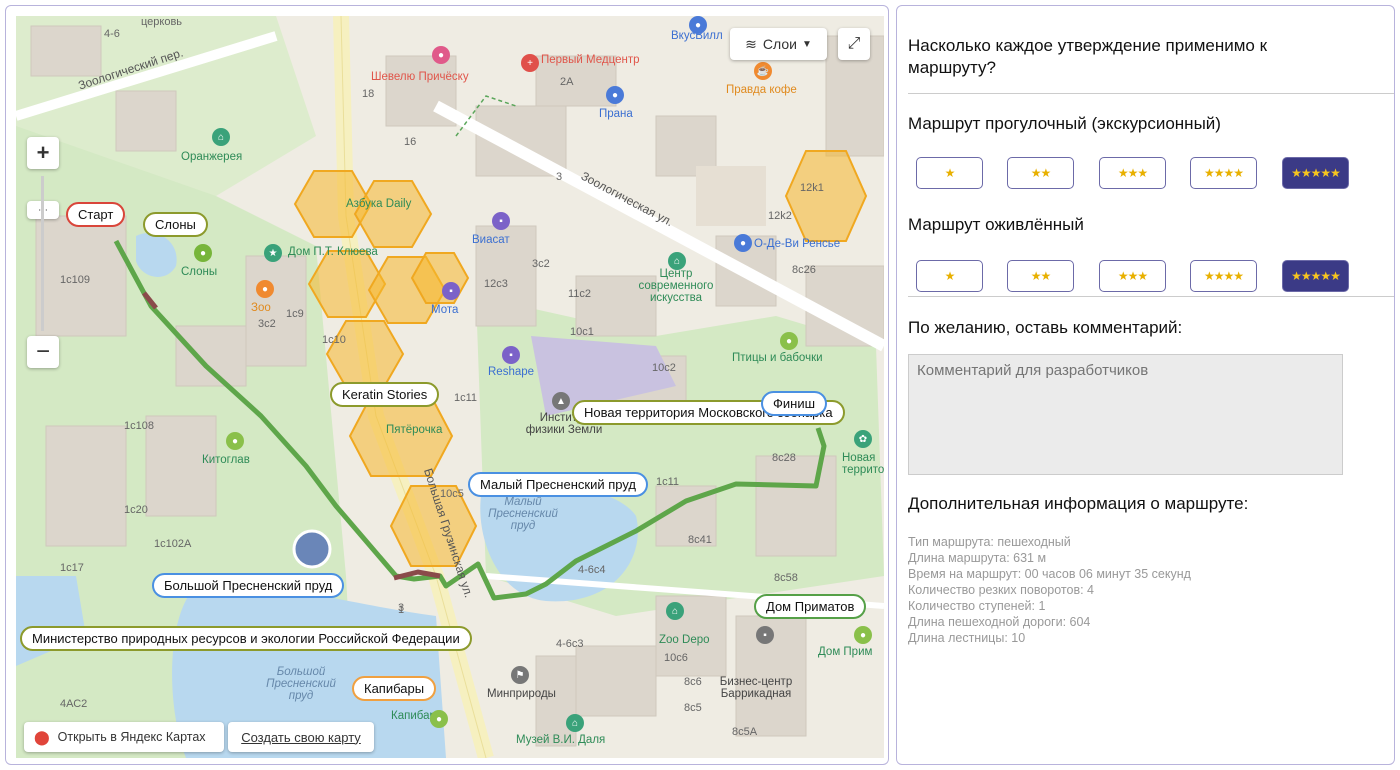 The image size is (1400, 770). Describe the element at coordinates (301, 737) in the screenshot. I see `create-map-link: Создать свою карту` at that location.